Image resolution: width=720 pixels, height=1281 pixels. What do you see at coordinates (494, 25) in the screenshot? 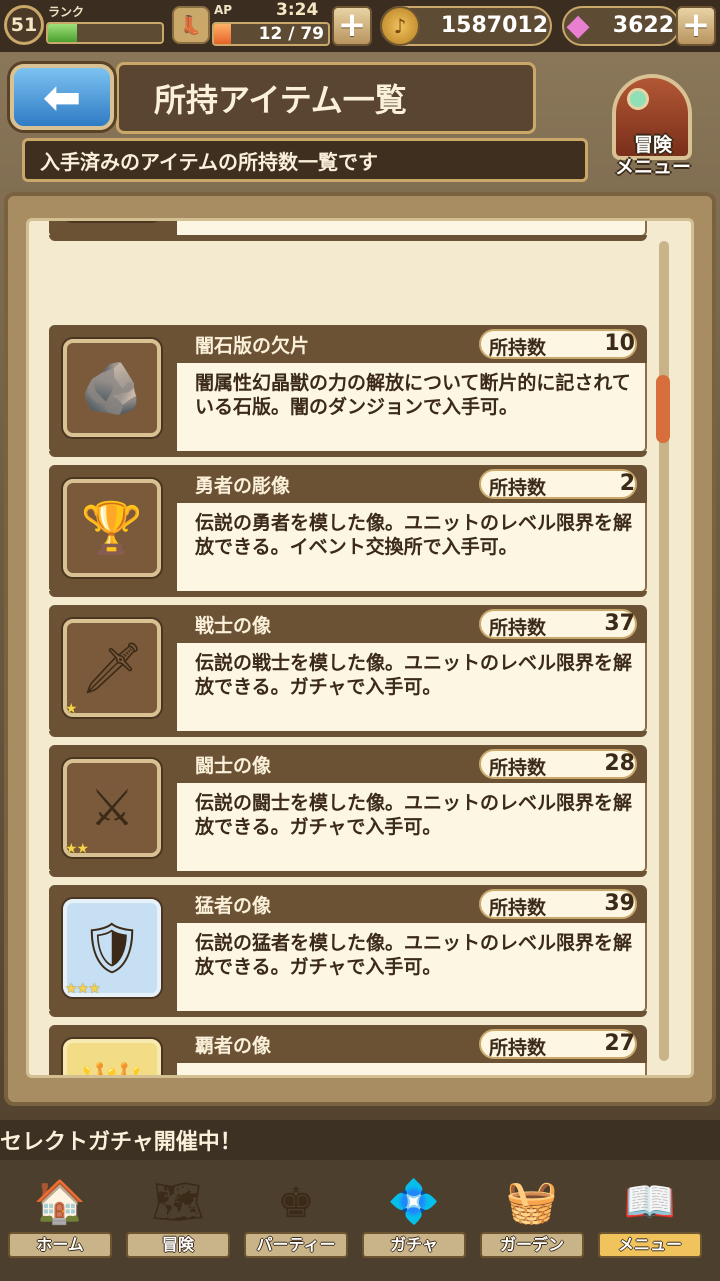
I see `coin-value: 1587012` at bounding box center [494, 25].